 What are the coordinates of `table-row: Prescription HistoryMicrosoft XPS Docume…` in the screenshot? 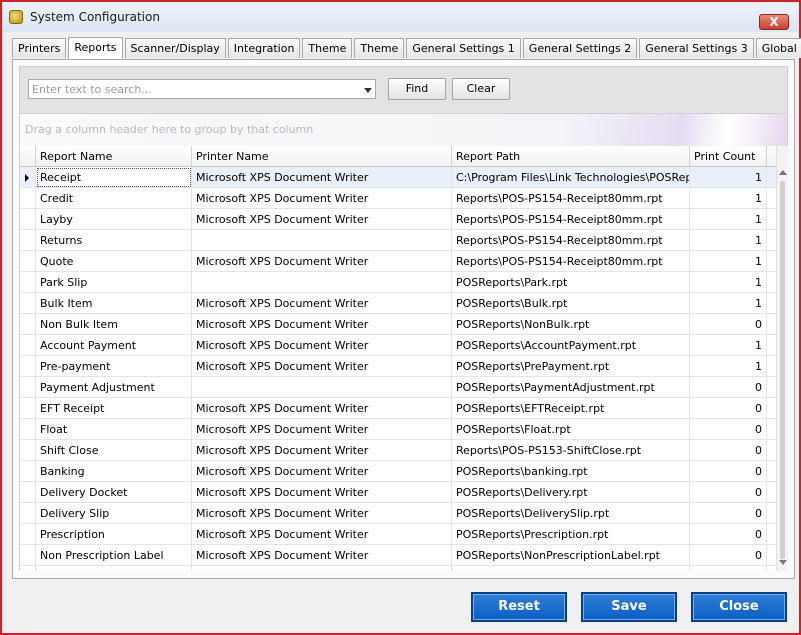 It's located at (398, 568).